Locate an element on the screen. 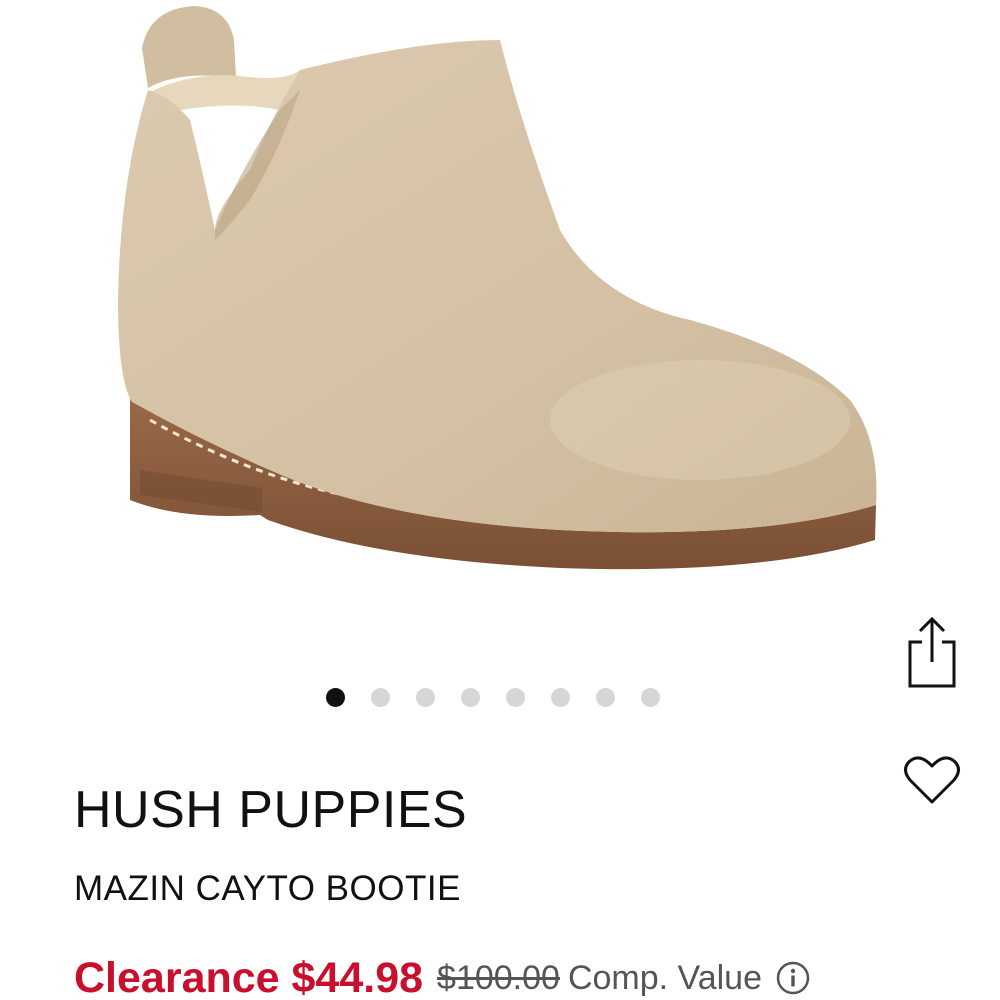 The image size is (1000, 1000). share-button is located at coordinates (932, 652).